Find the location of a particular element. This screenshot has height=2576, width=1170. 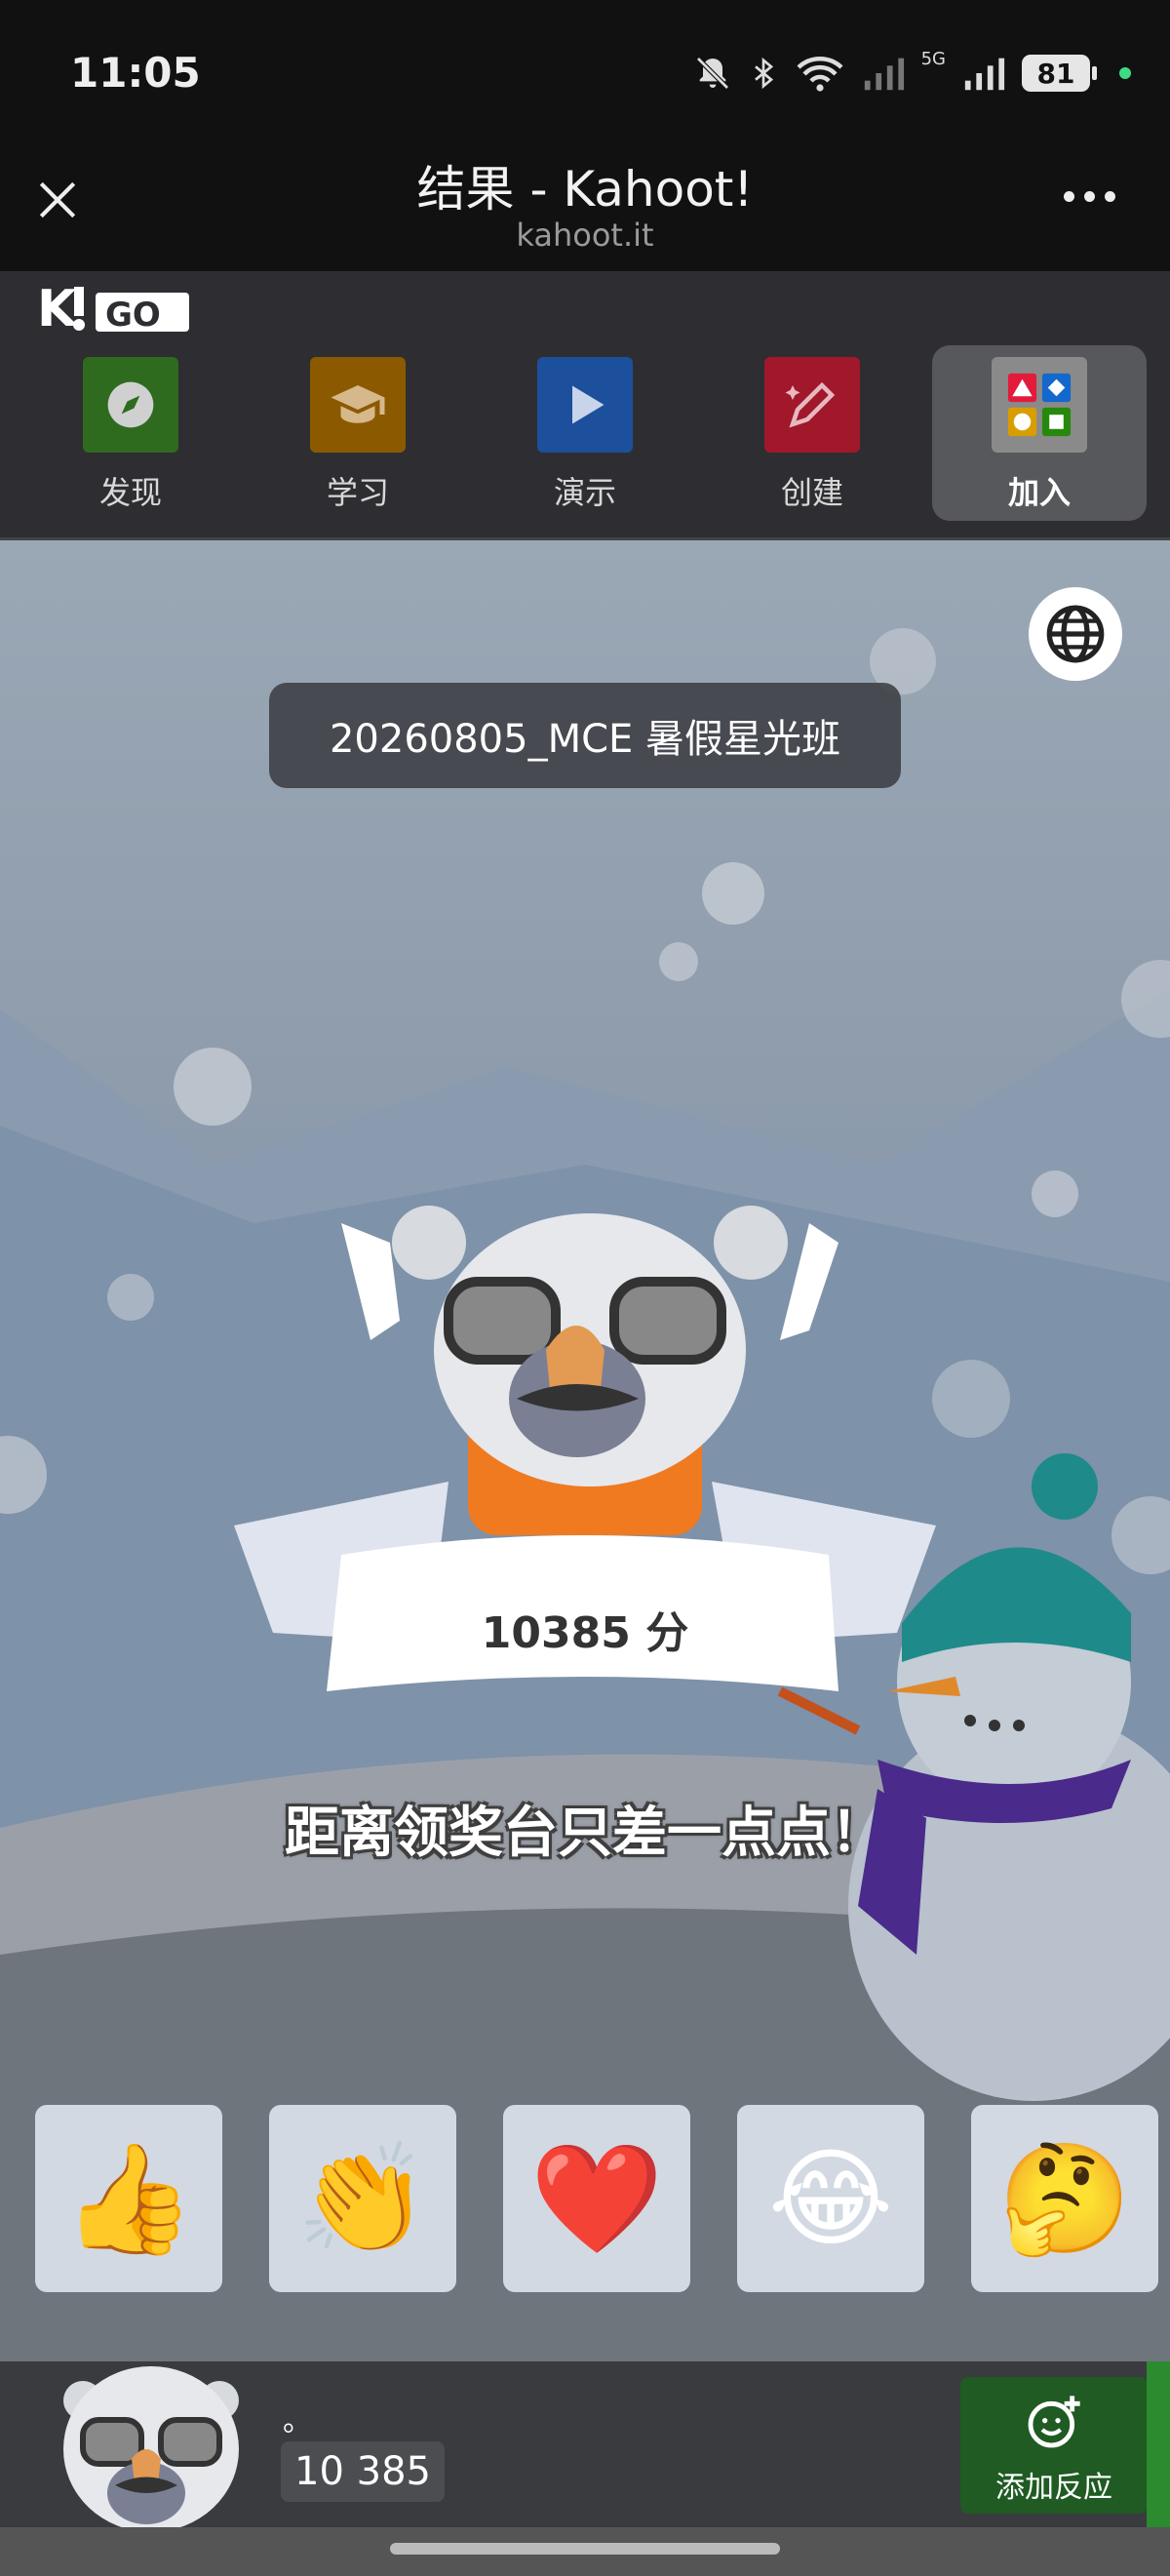

privacy-indicator-dot is located at coordinates (1125, 73).